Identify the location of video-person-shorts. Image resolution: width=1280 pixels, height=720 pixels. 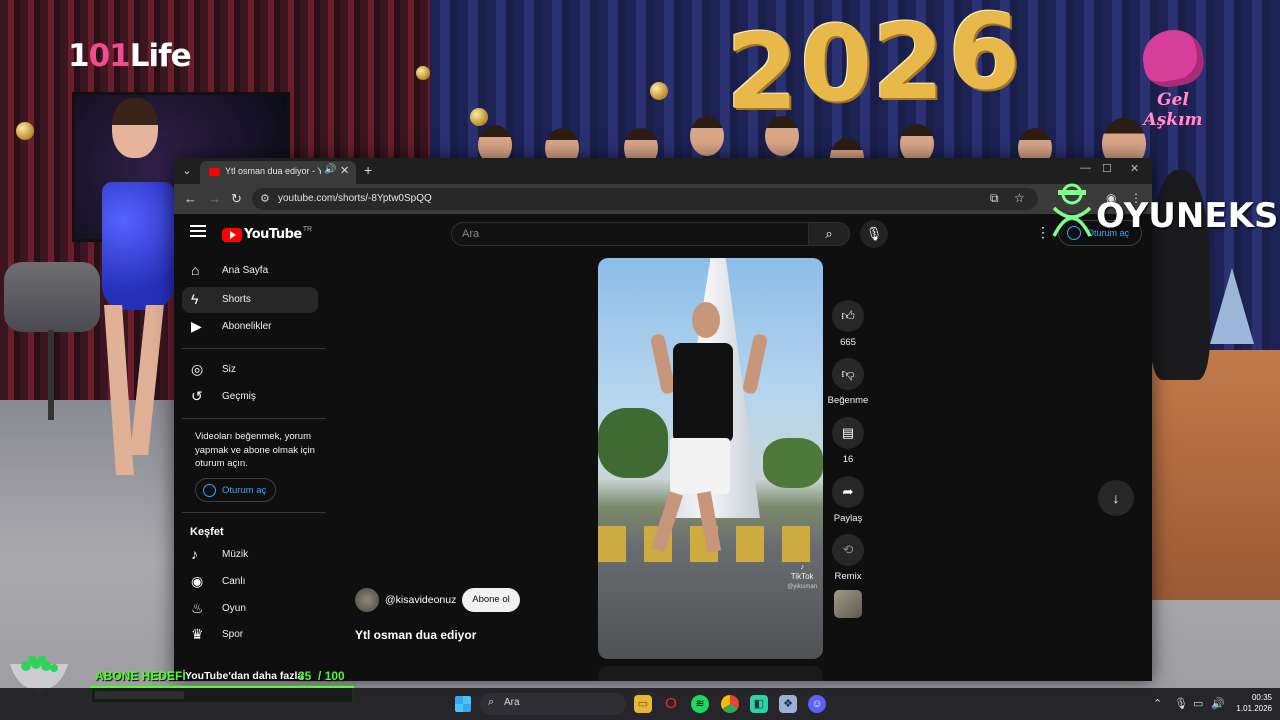
(700, 466).